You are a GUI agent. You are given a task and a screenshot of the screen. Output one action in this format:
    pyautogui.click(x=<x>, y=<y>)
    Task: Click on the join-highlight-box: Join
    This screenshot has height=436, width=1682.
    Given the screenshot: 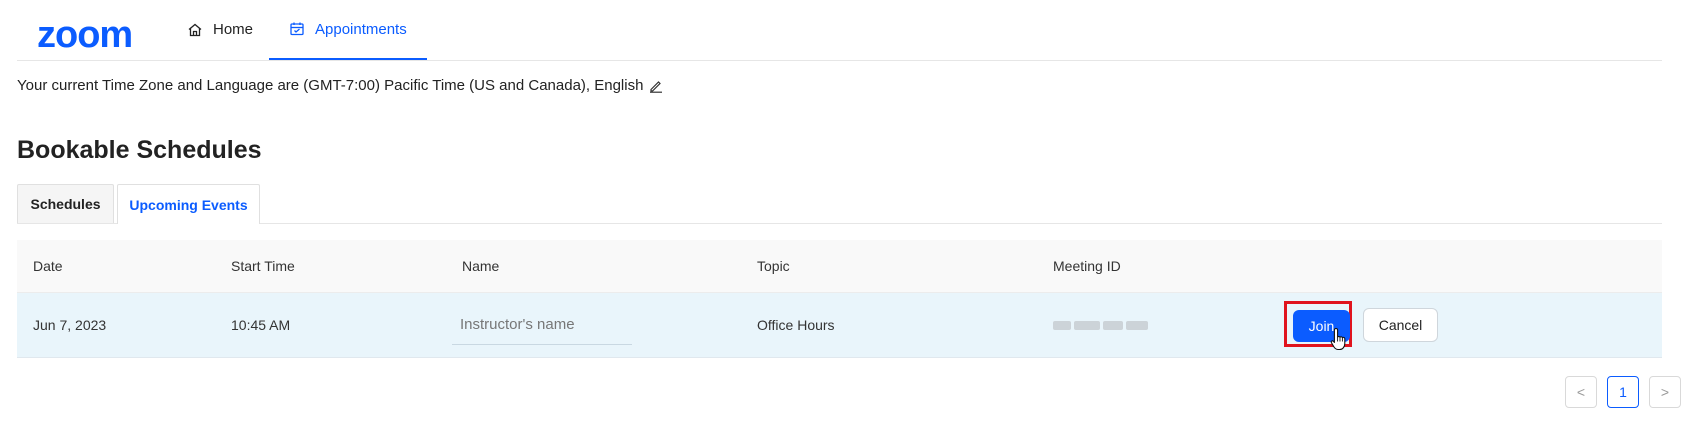 What is the action you would take?
    pyautogui.click(x=1318, y=324)
    